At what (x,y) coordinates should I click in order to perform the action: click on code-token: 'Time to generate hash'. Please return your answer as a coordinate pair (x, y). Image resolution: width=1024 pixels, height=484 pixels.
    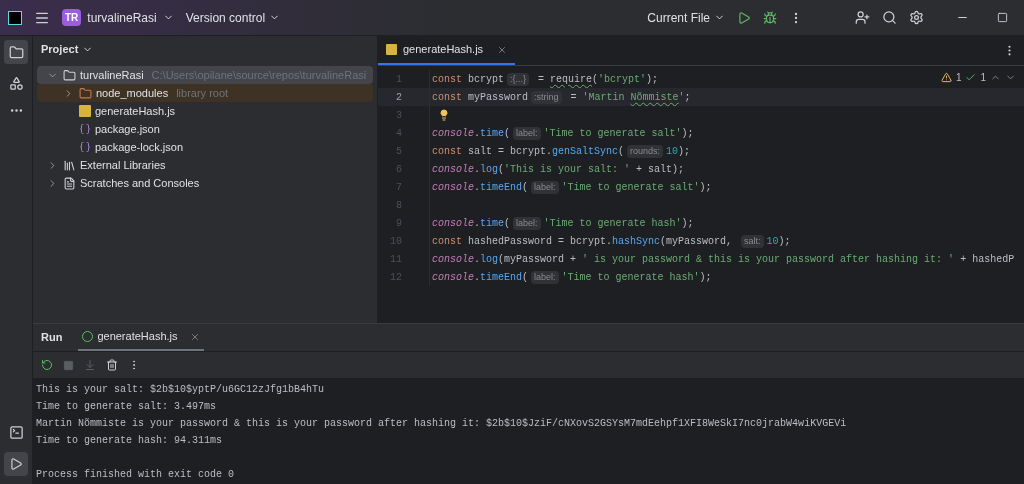
    Looking at the image, I should click on (630, 277).